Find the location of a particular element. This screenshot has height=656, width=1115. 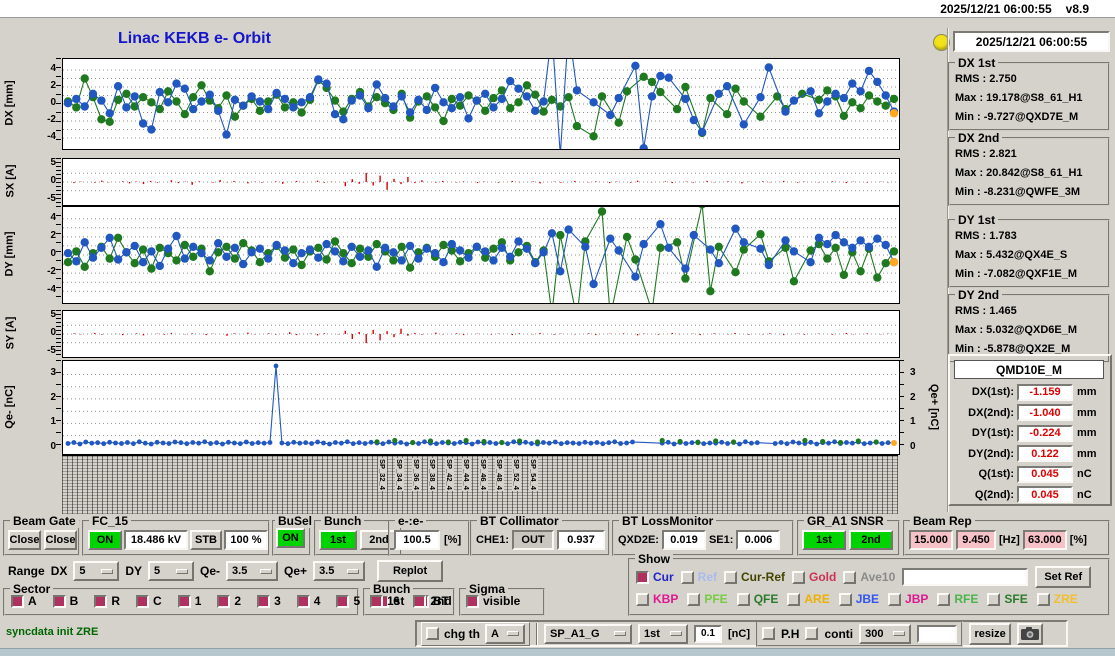

che1-state: OUT is located at coordinates (533, 540).